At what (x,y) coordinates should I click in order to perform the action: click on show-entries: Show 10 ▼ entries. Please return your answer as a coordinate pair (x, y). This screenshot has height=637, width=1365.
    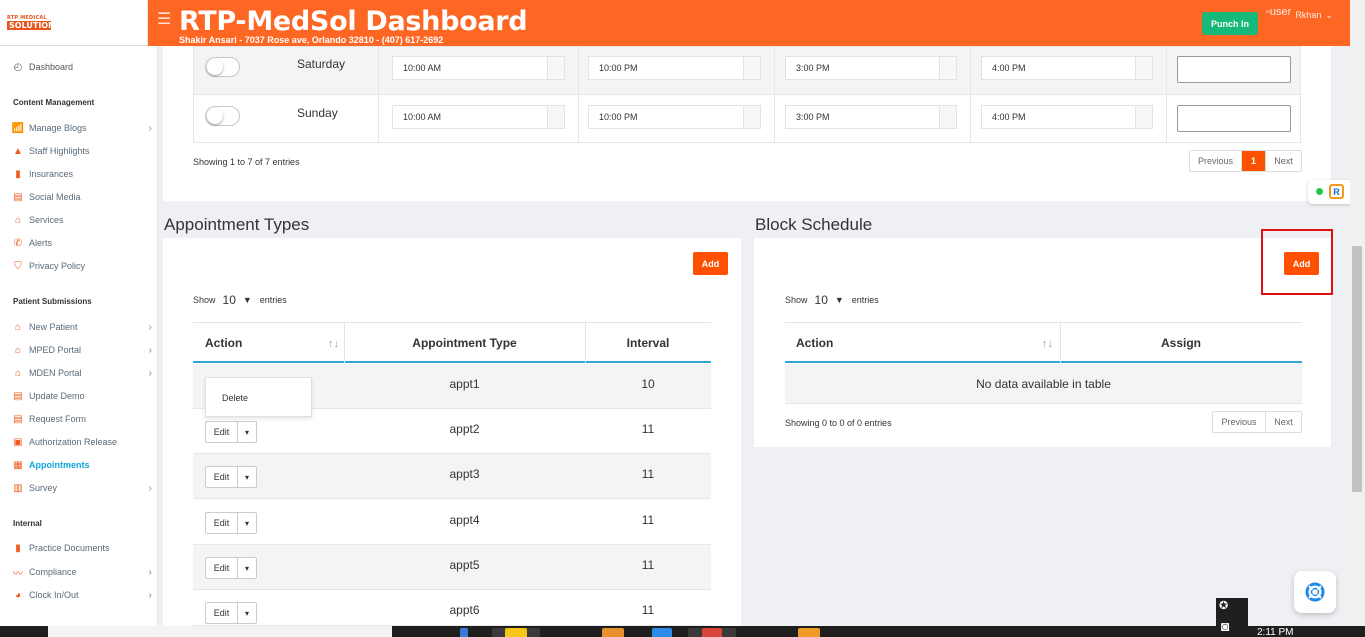
    Looking at the image, I should click on (832, 300).